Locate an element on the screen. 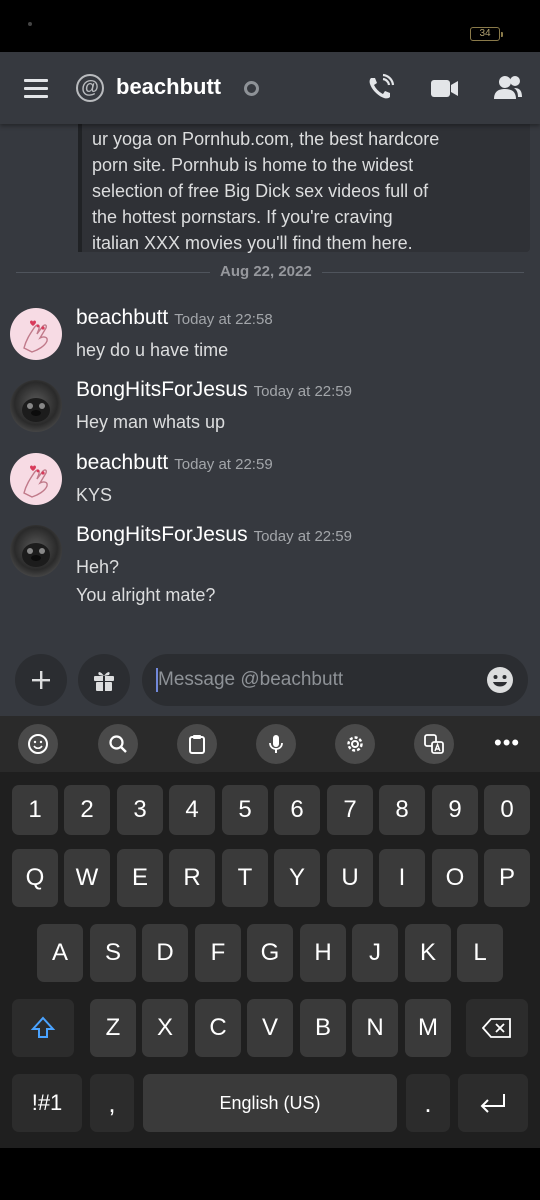 The width and height of the screenshot is (540, 1200). key-h: H is located at coordinates (323, 953).